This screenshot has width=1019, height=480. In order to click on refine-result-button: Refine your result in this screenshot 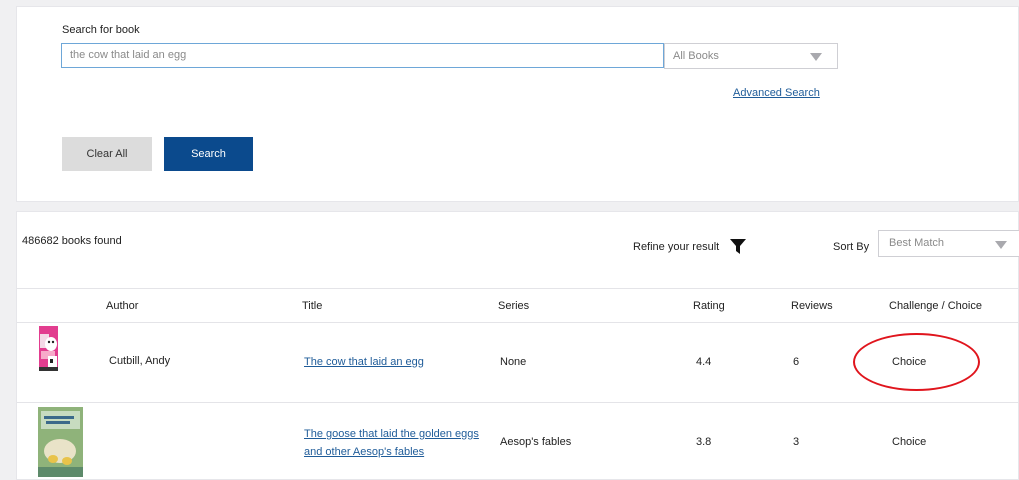, I will do `click(676, 247)`.